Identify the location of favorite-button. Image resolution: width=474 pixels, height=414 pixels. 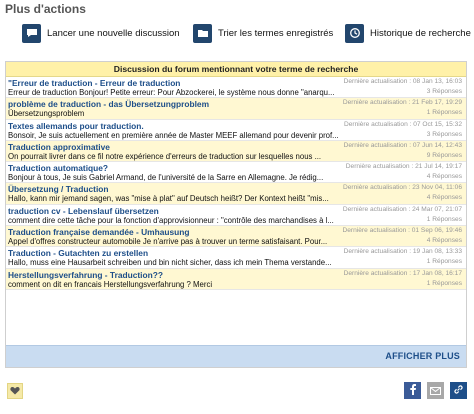
(15, 391).